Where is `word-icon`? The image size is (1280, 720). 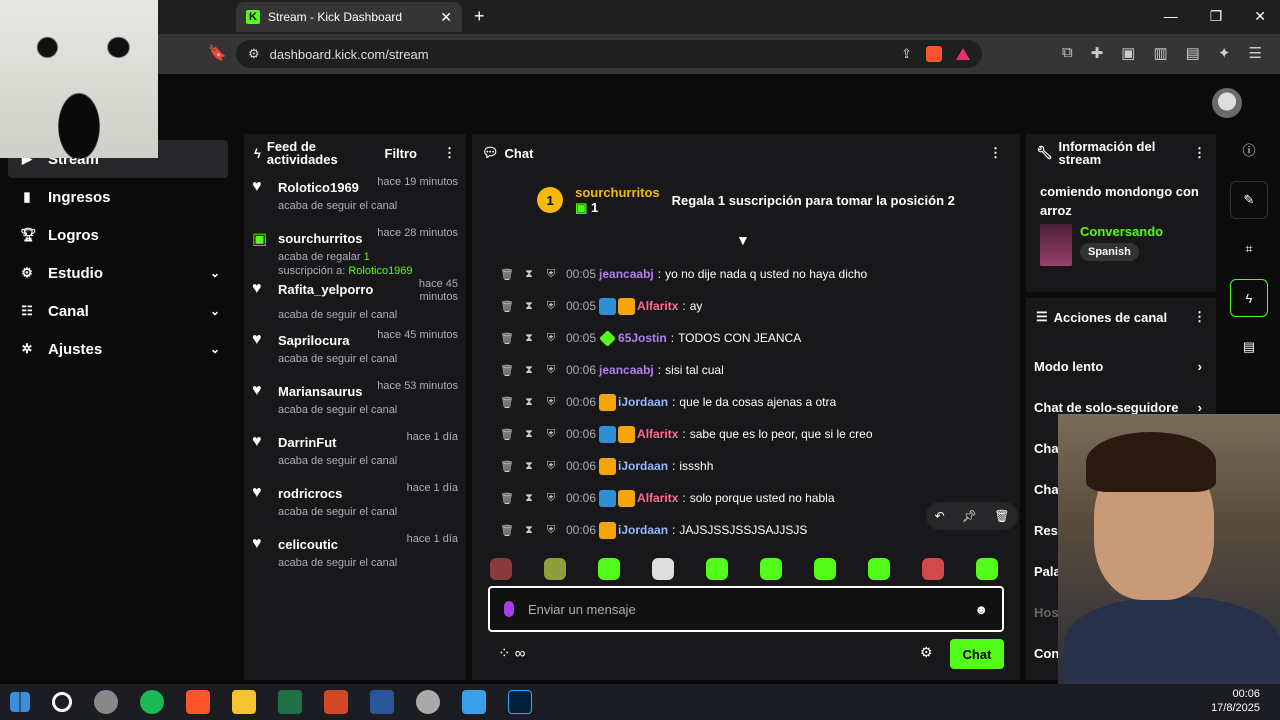 word-icon is located at coordinates (382, 702).